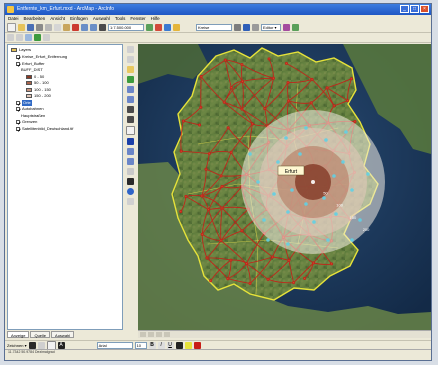  I want to click on refresh-button, so click(159, 334).